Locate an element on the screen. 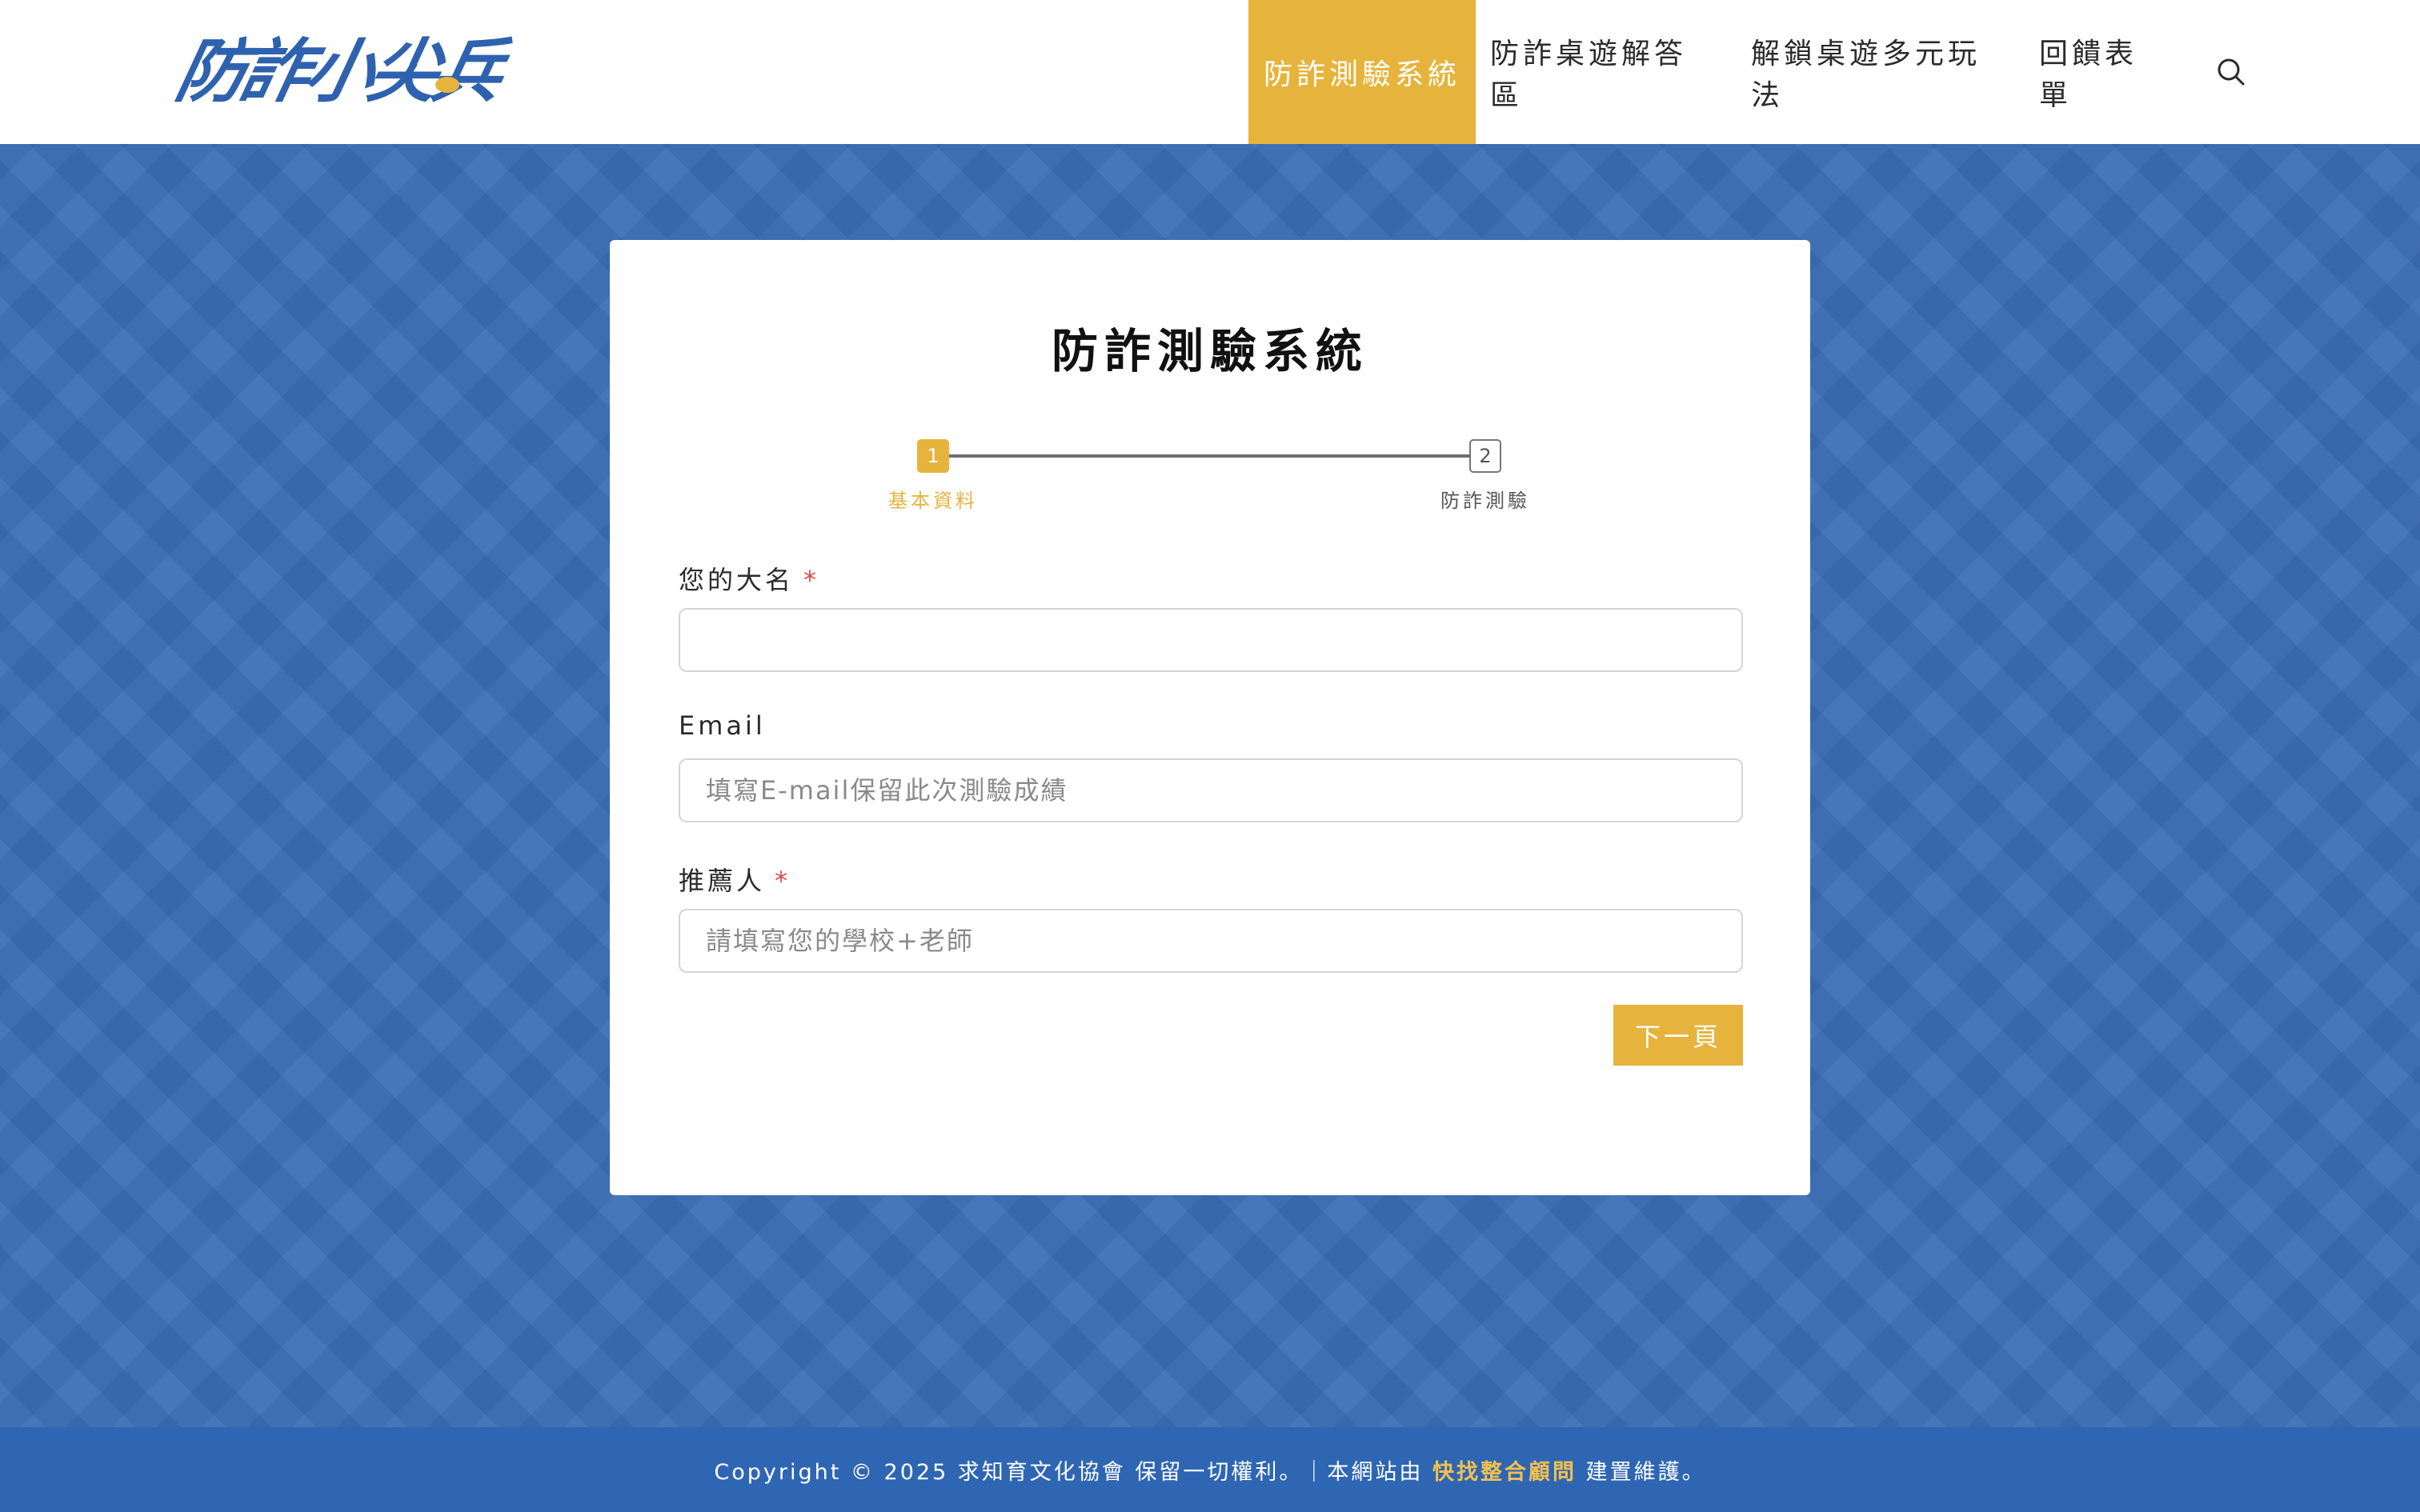 This screenshot has height=1512, width=2420. email-label: Email is located at coordinates (722, 725).